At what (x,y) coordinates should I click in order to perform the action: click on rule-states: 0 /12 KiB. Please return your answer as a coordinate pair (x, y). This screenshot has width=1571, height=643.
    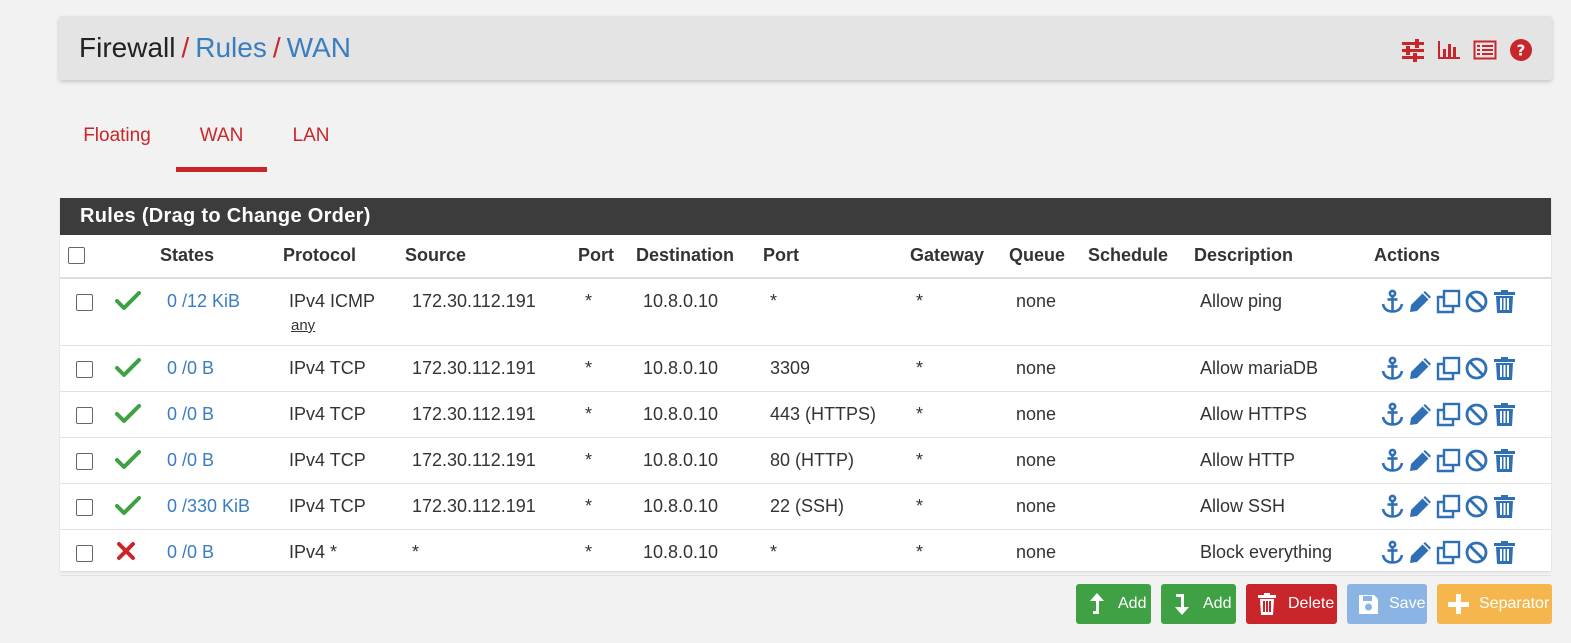
    Looking at the image, I should click on (203, 301).